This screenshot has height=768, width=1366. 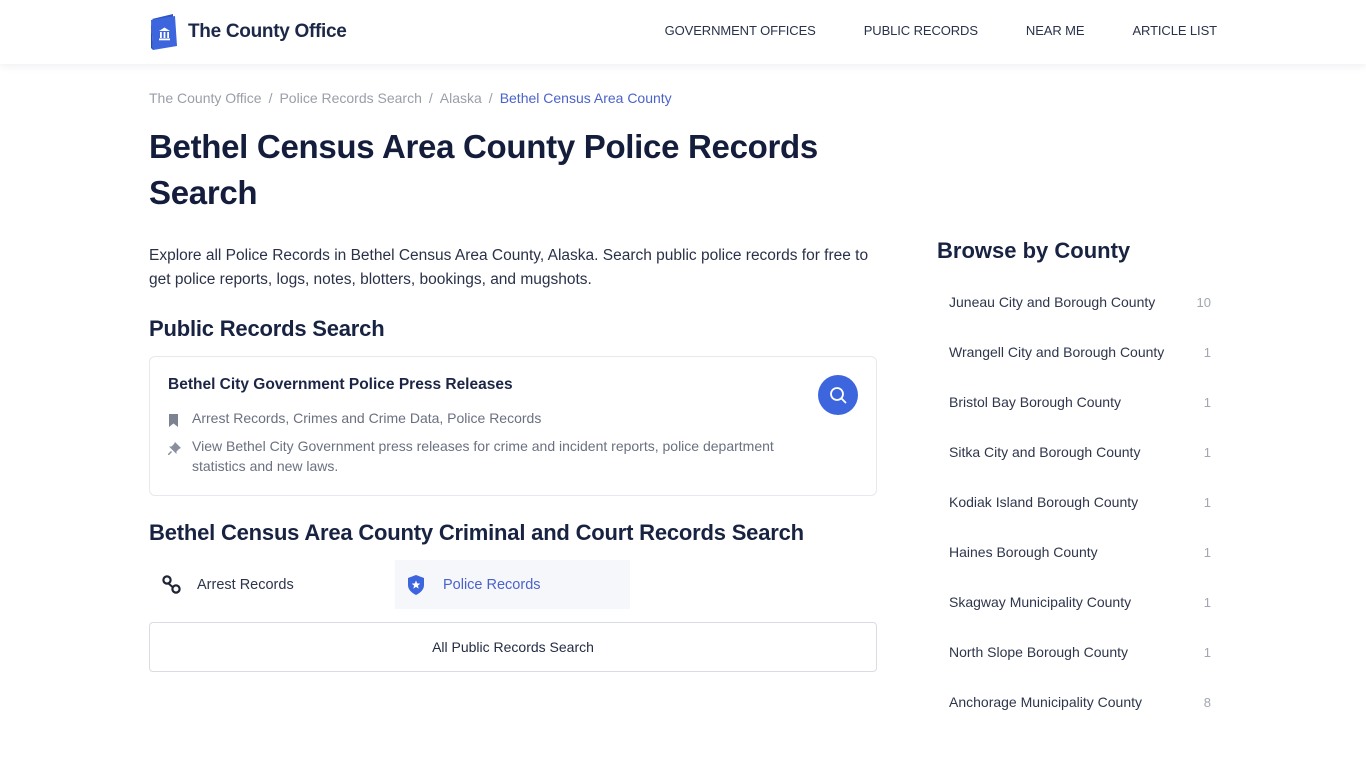 I want to click on county-name: Juneau City and Borough County, so click(x=1052, y=302).